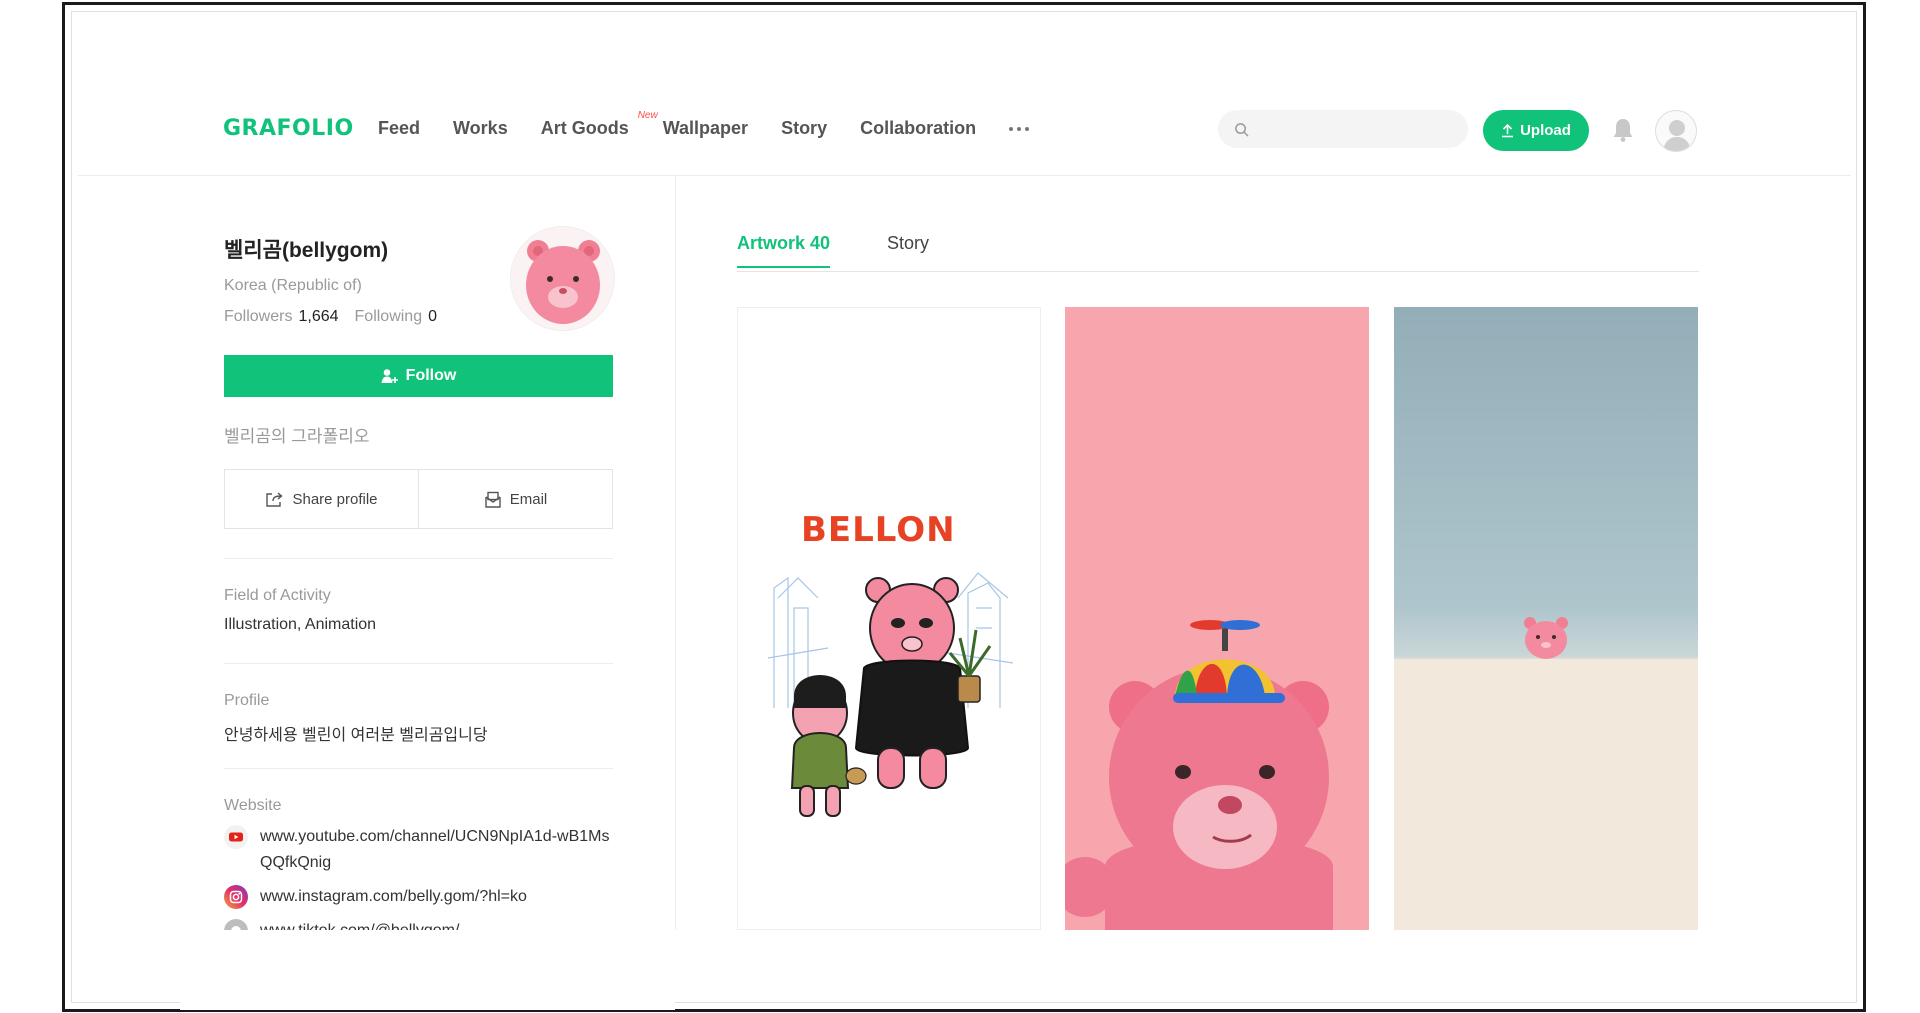 This screenshot has width=1920, height=1013. What do you see at coordinates (1545, 130) in the screenshot?
I see `upload-label: Upload` at bounding box center [1545, 130].